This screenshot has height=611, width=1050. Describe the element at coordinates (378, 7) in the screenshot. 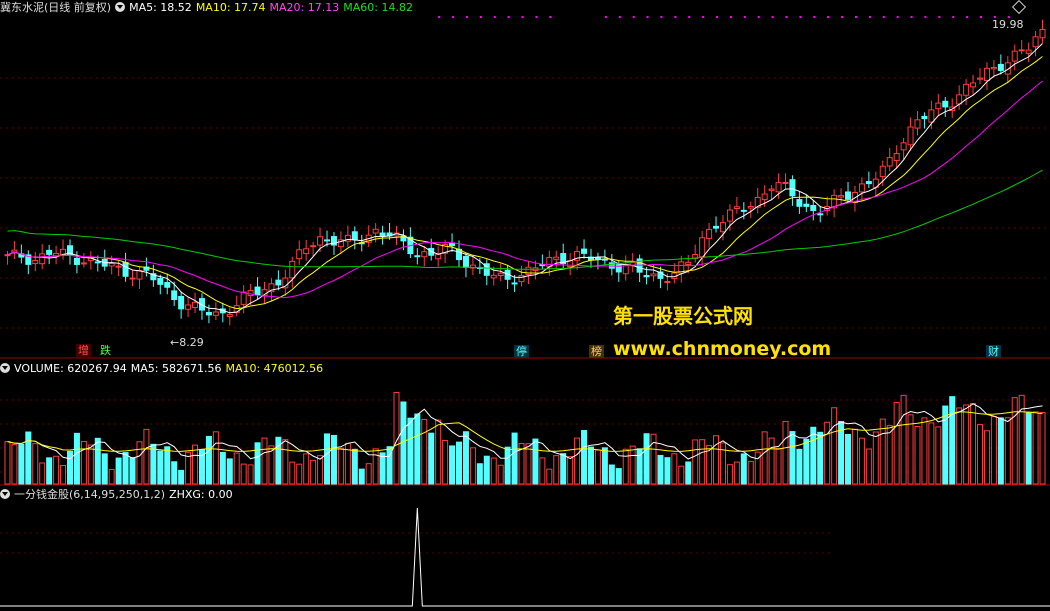

I see `ma60-label: MA60: 14.82` at that location.